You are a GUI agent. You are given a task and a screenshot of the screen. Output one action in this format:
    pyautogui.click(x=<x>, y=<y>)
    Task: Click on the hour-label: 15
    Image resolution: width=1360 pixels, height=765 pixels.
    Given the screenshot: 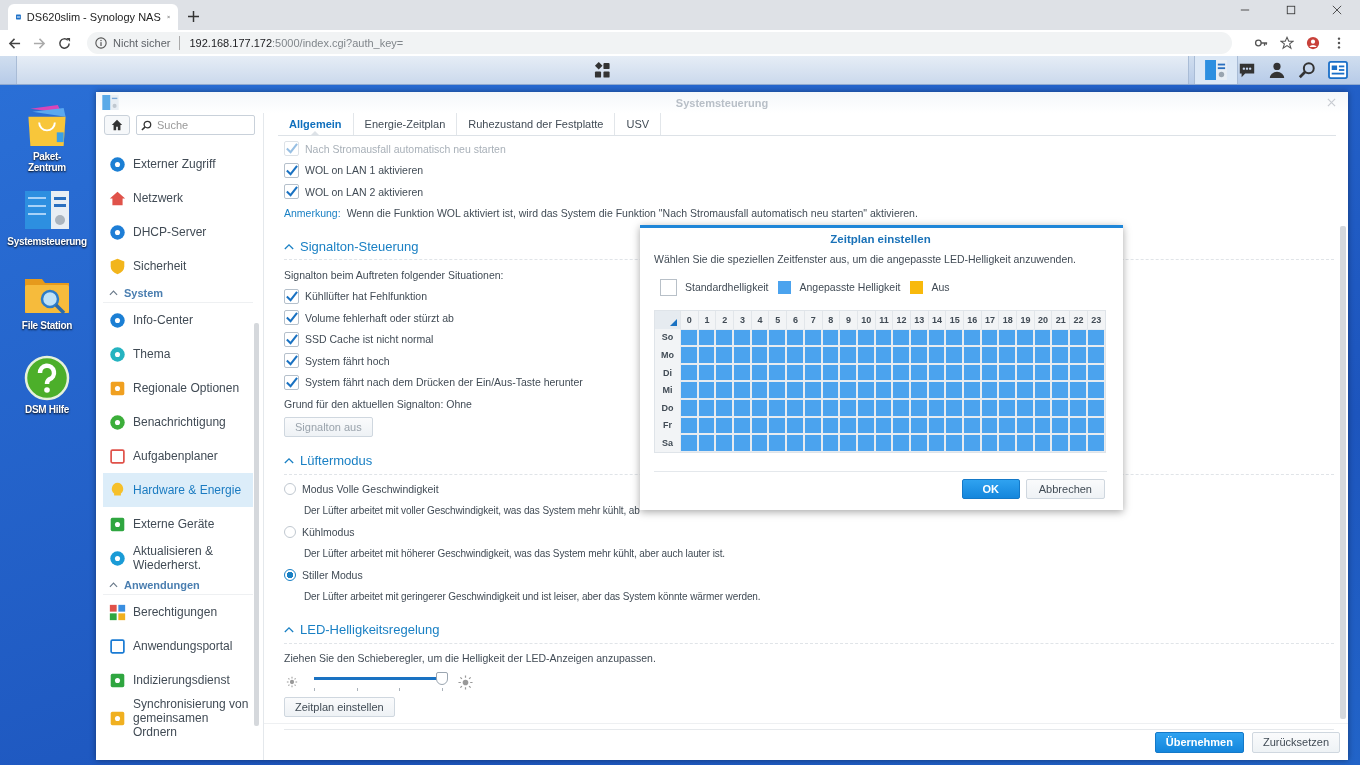 What is the action you would take?
    pyautogui.click(x=954, y=320)
    